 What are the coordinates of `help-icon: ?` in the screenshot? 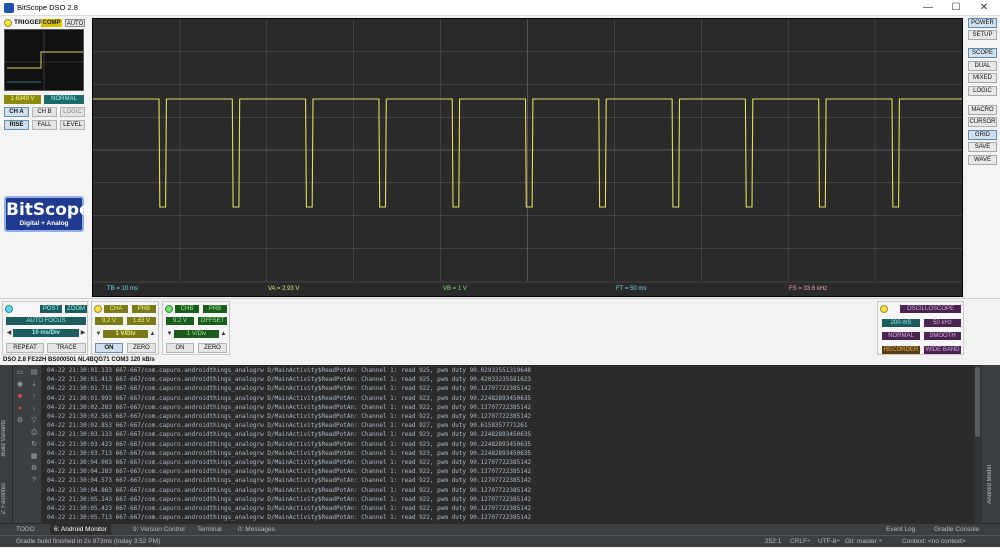 It's located at (34, 481).